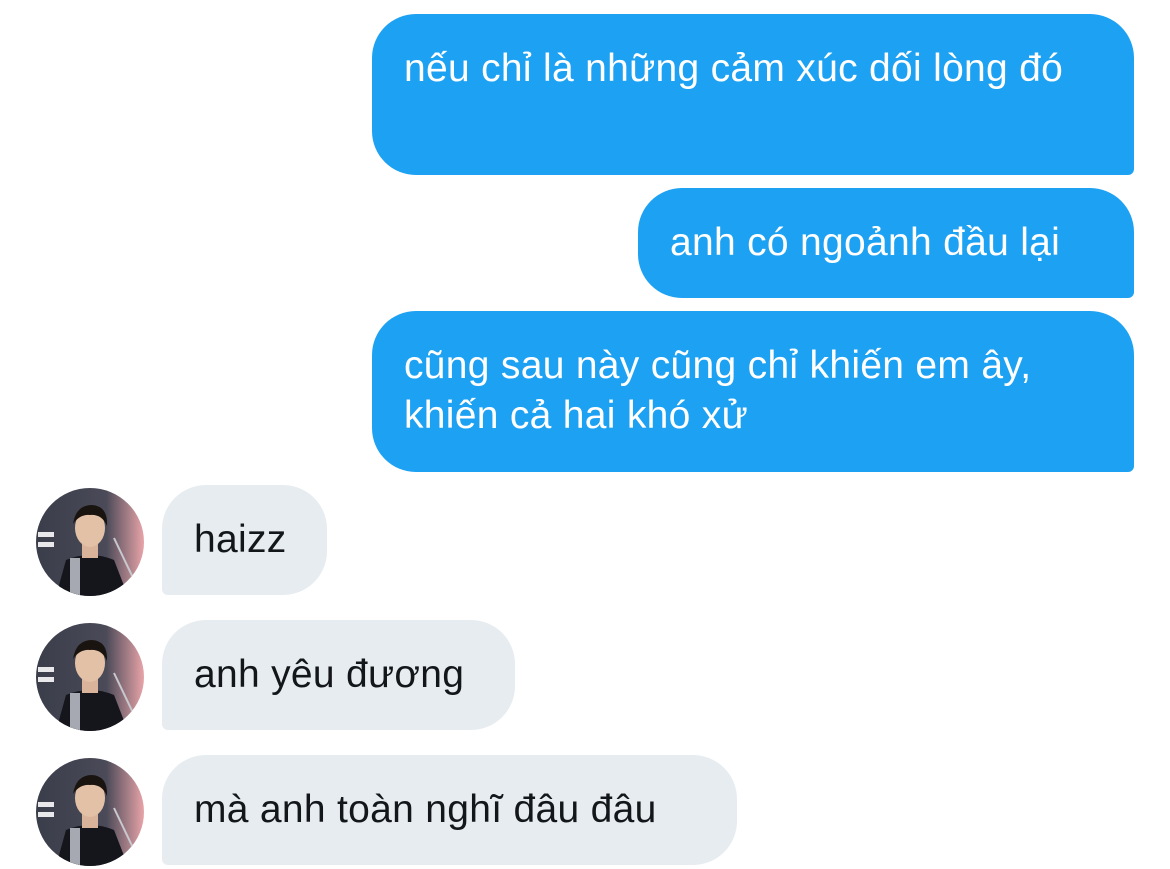 This screenshot has height=869, width=1170. What do you see at coordinates (734, 68) in the screenshot?
I see `message-text: nếu chỉ là những cảm xúc dối lòng đó` at bounding box center [734, 68].